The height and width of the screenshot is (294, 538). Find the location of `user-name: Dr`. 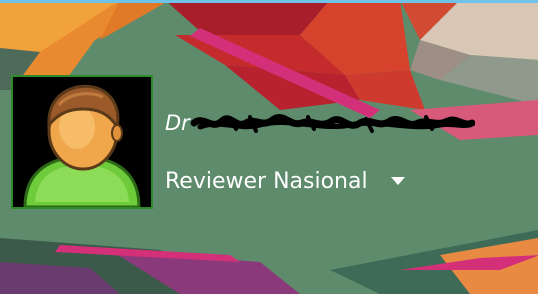

user-name: Dr is located at coordinates (320, 123).